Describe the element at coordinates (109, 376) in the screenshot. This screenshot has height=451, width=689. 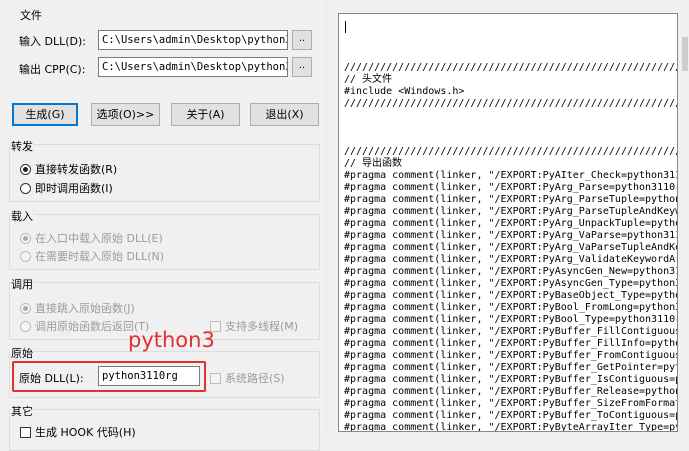
I see `highlight-box` at that location.